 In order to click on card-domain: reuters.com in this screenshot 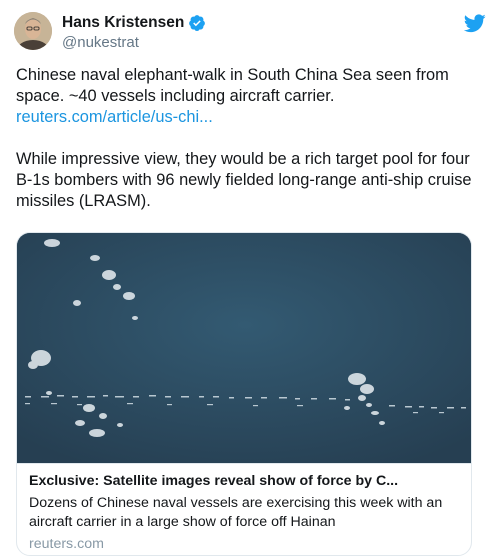, I will do `click(66, 544)`.